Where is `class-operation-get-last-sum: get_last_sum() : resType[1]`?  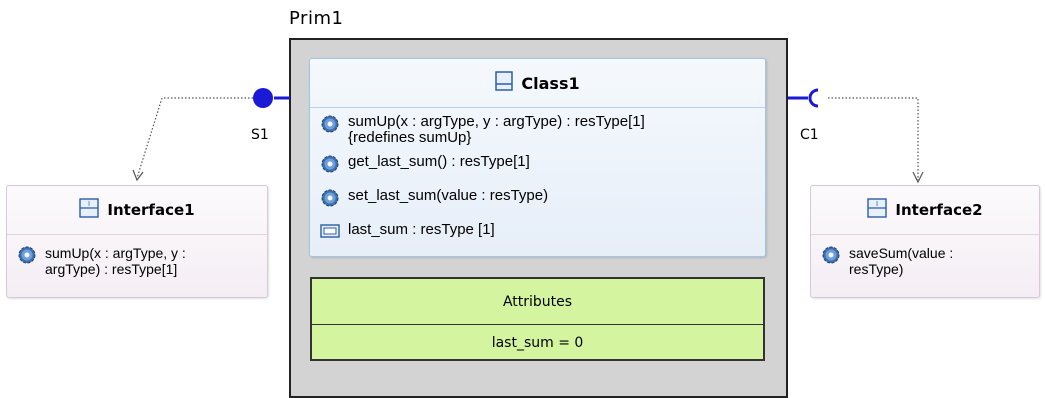 class-operation-get-last-sum: get_last_sum() : resType[1] is located at coordinates (542, 166).